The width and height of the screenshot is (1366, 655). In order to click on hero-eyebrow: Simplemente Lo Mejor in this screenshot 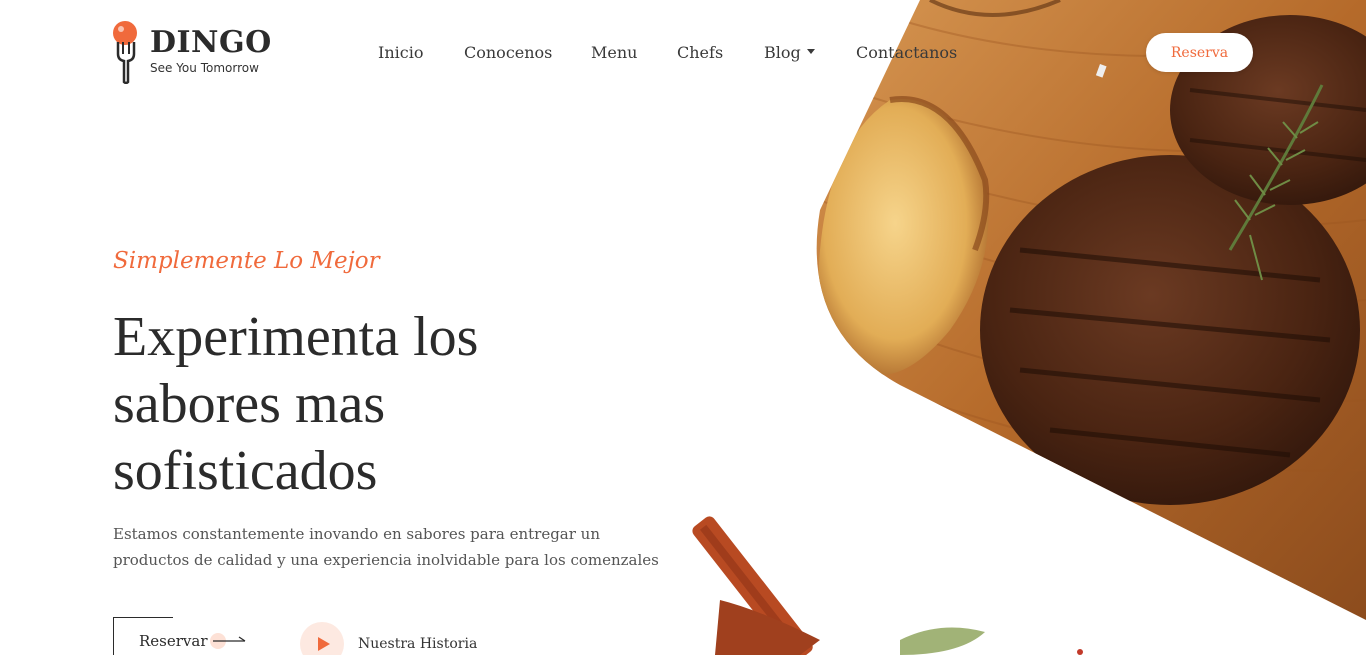, I will do `click(246, 261)`.